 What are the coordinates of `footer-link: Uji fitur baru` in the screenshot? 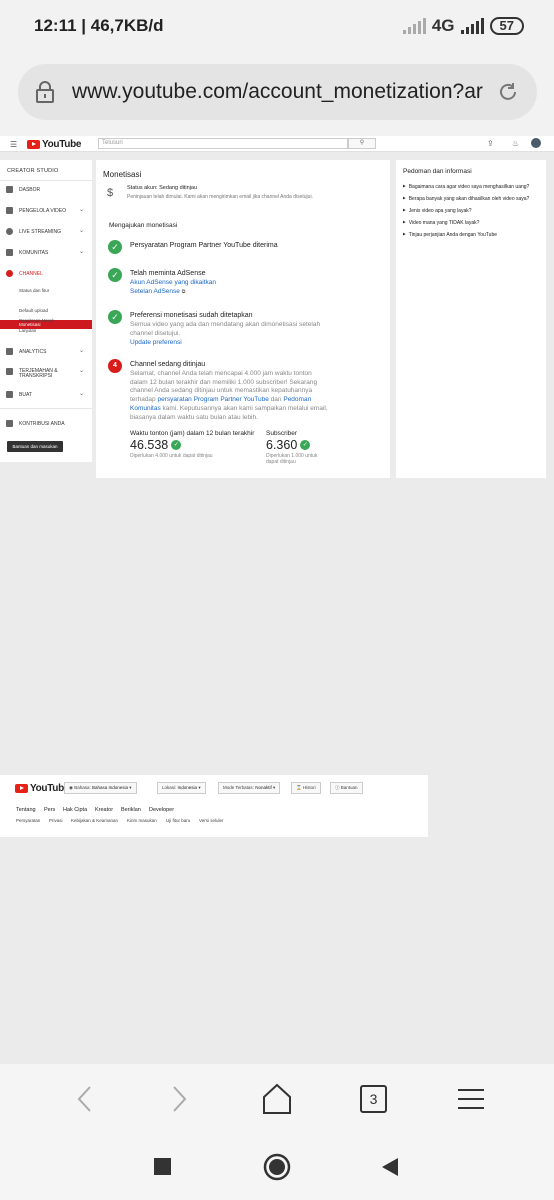 It's located at (178, 820).